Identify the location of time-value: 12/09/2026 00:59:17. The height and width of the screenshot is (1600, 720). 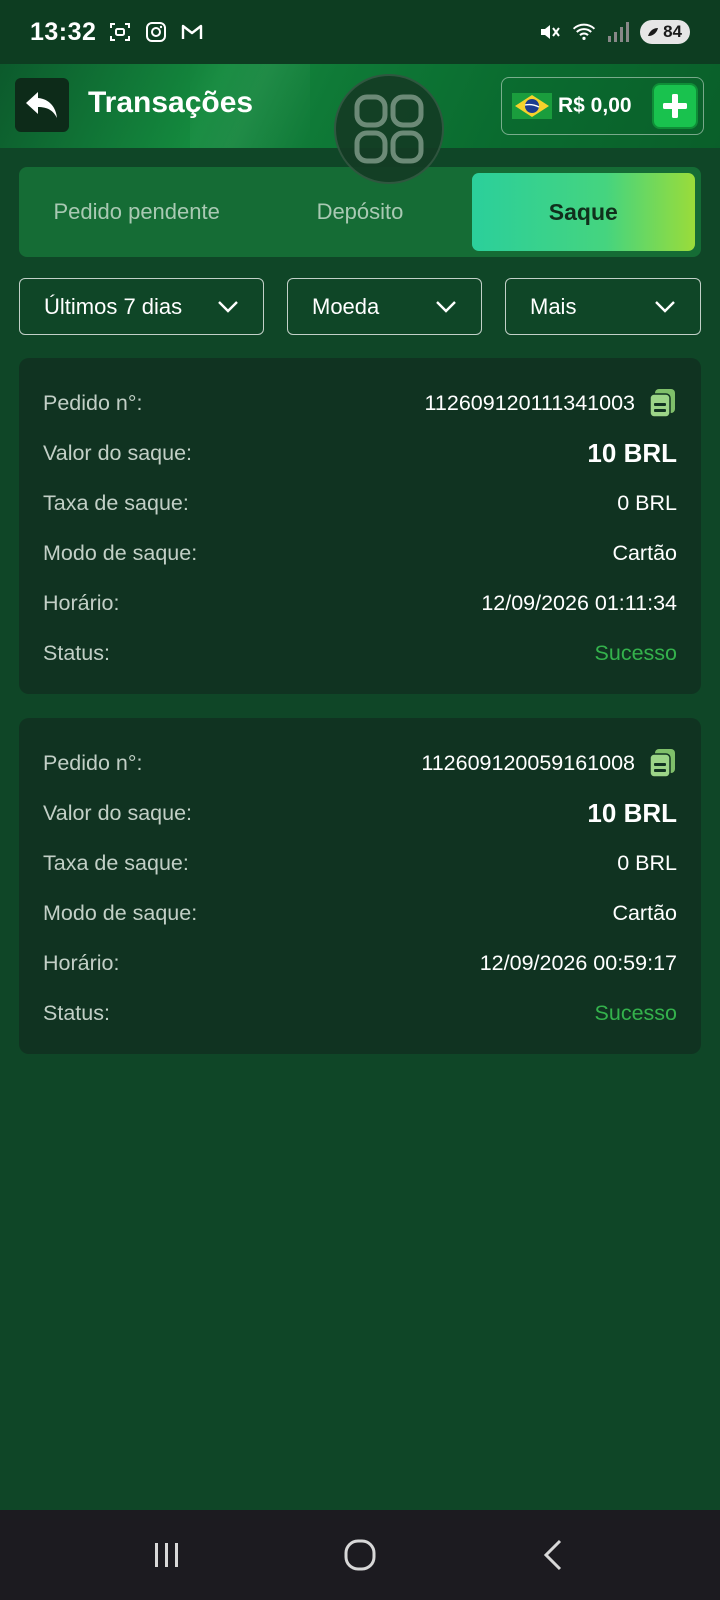
(578, 962).